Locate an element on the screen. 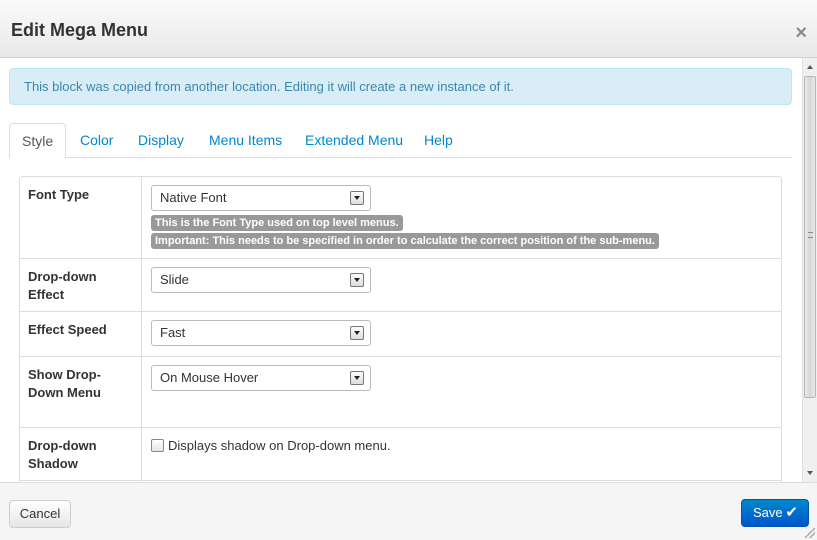 The height and width of the screenshot is (540, 817). effect-speed-label: Effect Speed is located at coordinates (81, 334).